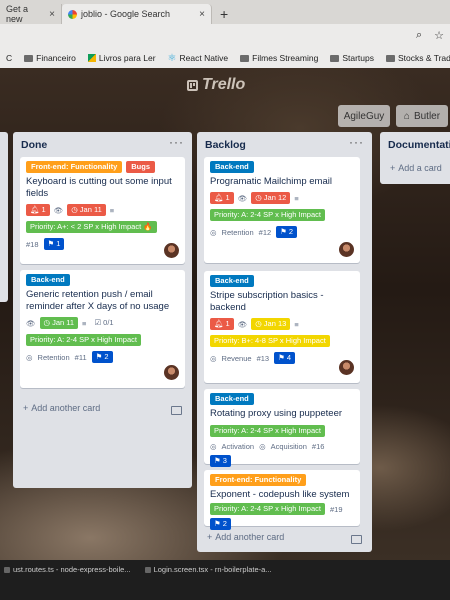 The height and width of the screenshot is (600, 450). What do you see at coordinates (9, 58) in the screenshot?
I see `bookmark: C` at bounding box center [9, 58].